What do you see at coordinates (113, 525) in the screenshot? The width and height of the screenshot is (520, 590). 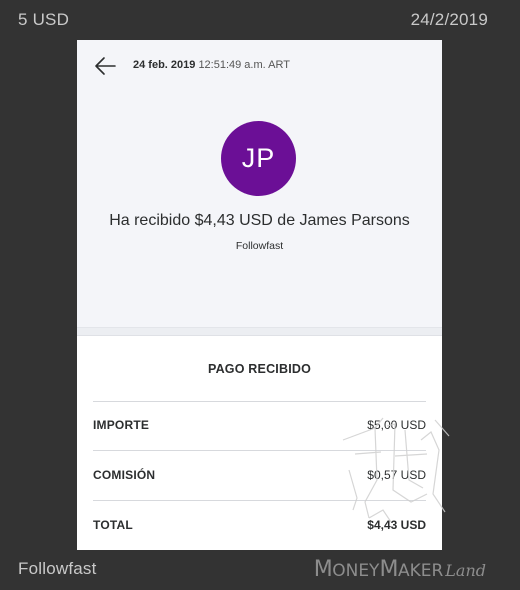 I see `detail-label: TOTAL` at bounding box center [113, 525].